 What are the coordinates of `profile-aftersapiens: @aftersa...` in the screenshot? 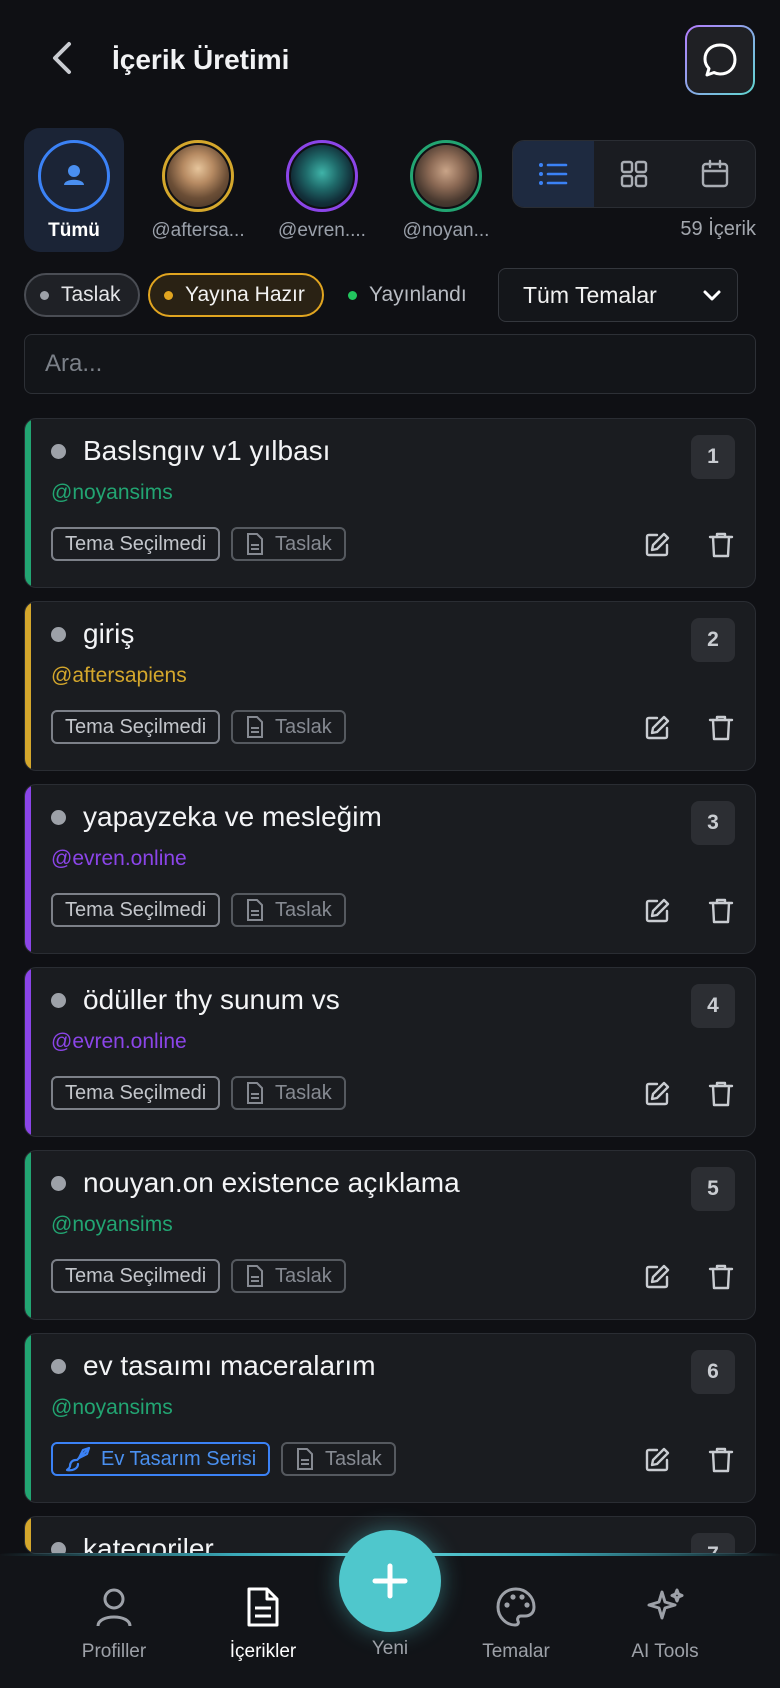 It's located at (198, 190).